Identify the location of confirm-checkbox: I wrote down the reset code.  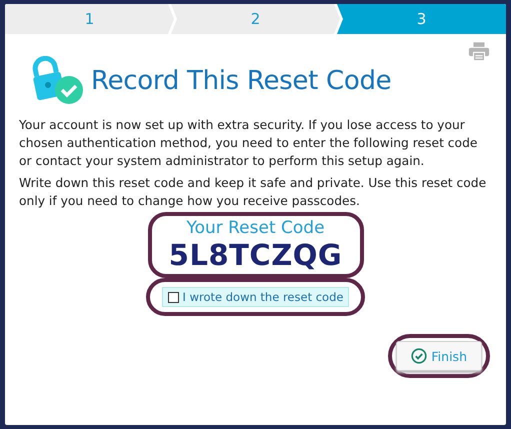
(256, 297).